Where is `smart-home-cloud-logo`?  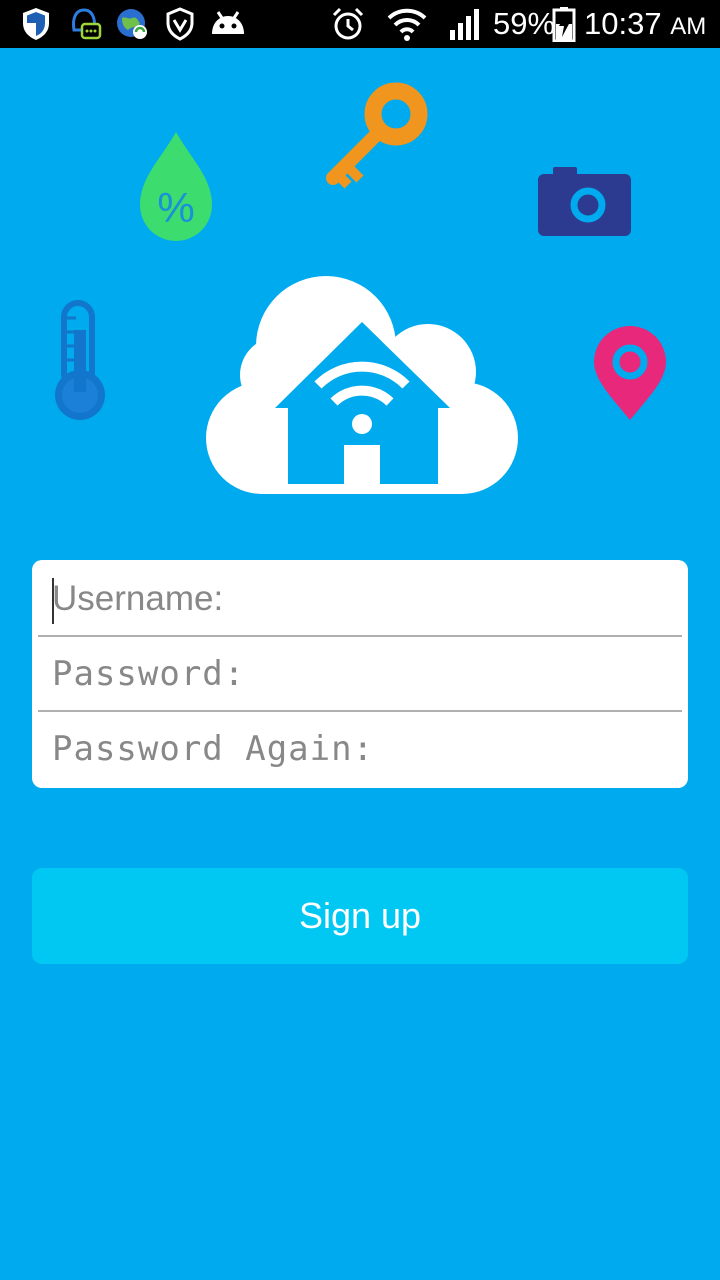
smart-home-cloud-logo is located at coordinates (362, 385).